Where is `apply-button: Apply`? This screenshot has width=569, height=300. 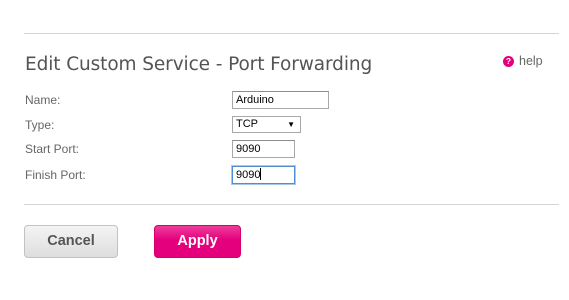 apply-button: Apply is located at coordinates (197, 241).